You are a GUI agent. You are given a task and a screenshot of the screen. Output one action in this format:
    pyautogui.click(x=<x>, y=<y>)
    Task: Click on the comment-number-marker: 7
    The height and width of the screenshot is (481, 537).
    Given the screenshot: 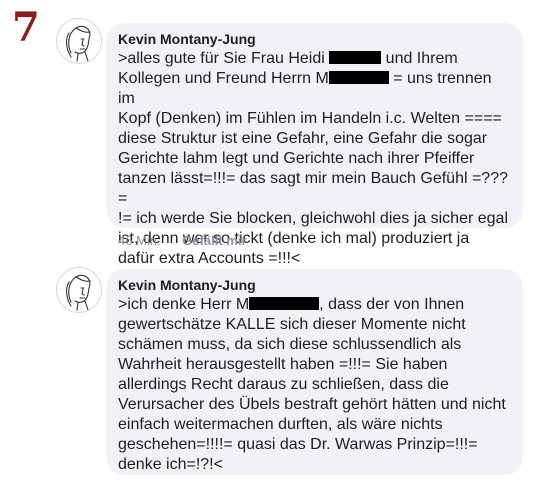 What is the action you would take?
    pyautogui.click(x=26, y=27)
    